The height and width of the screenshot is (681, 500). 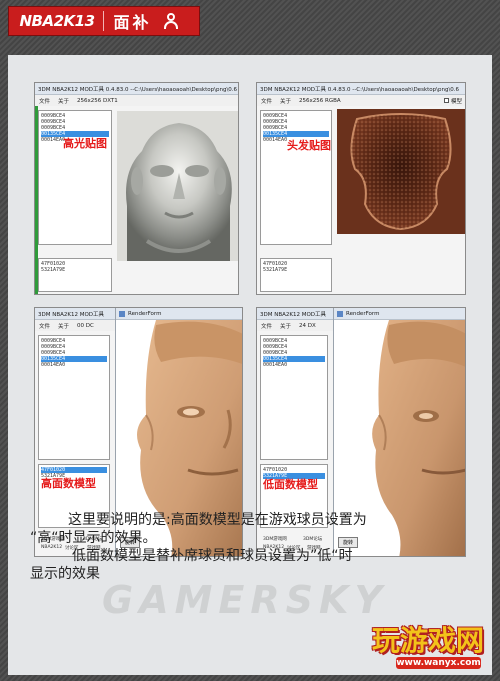 What do you see at coordinates (136, 100) in the screenshot?
I see `menu-bar: 文件 关于 256x256 DXT1` at bounding box center [136, 100].